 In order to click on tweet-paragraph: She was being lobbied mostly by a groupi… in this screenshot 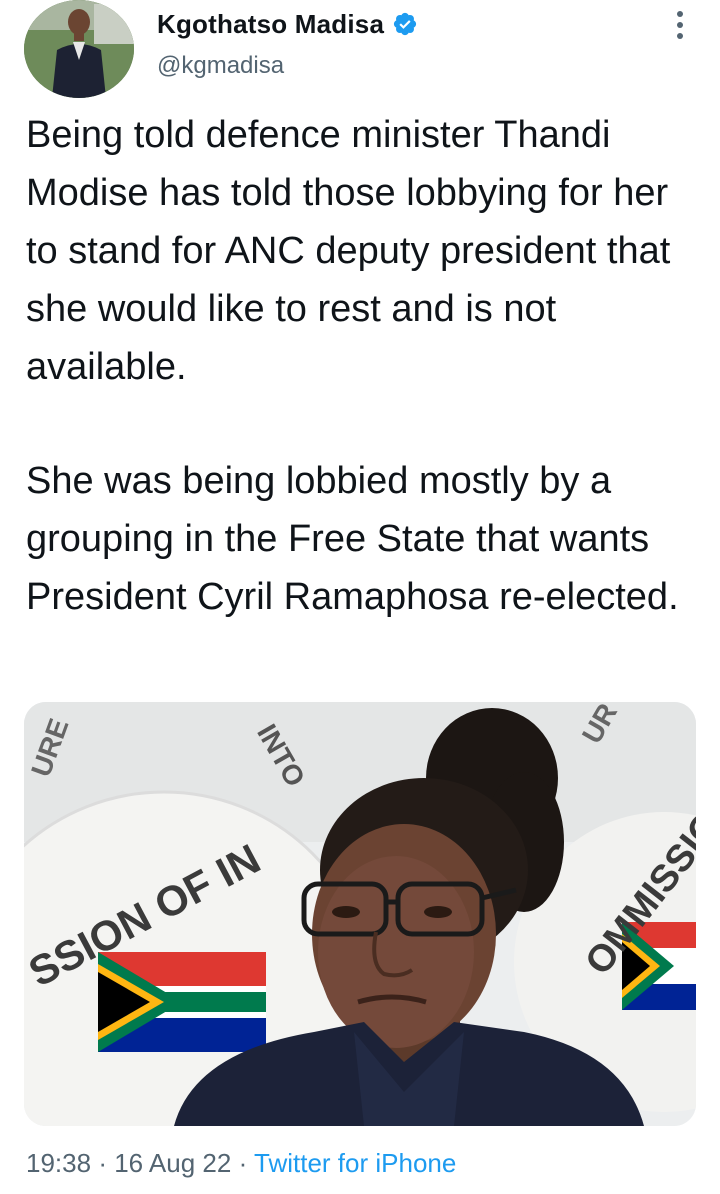, I will do `click(352, 539)`.